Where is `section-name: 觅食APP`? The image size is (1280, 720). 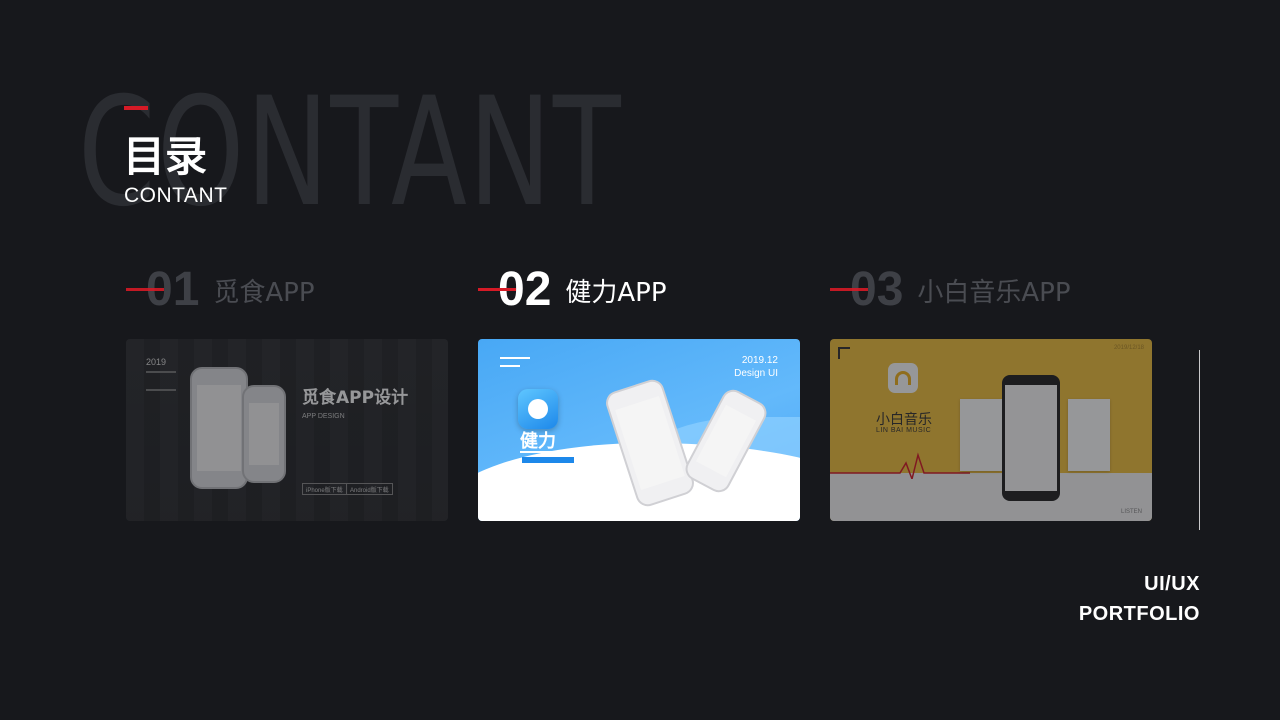 section-name: 觅食APP is located at coordinates (264, 292).